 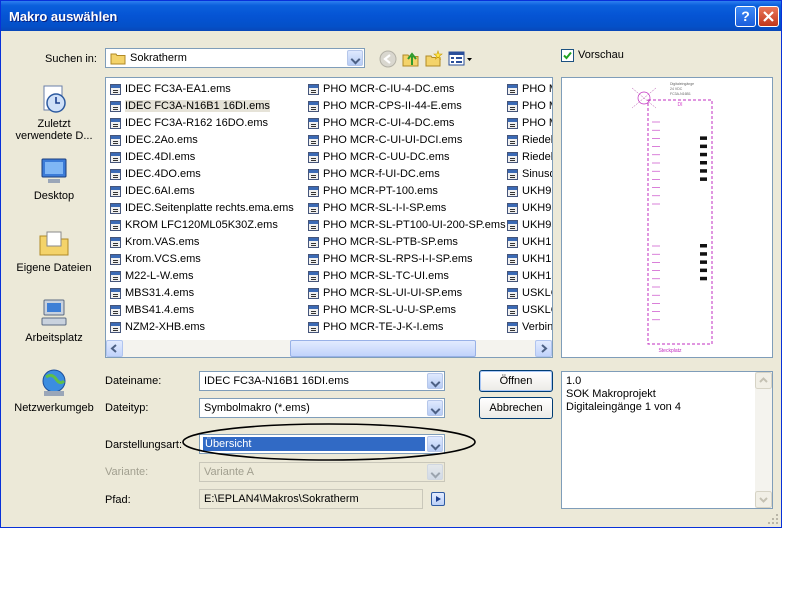 I want to click on file-item: IDEC FC3A-EA1.ems, so click(x=201, y=89).